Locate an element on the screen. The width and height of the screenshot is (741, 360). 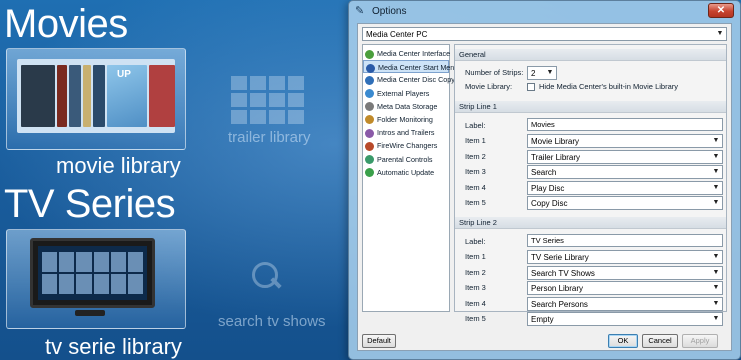
sidebar-item: Media Center Start Menu is located at coordinates (410, 67).